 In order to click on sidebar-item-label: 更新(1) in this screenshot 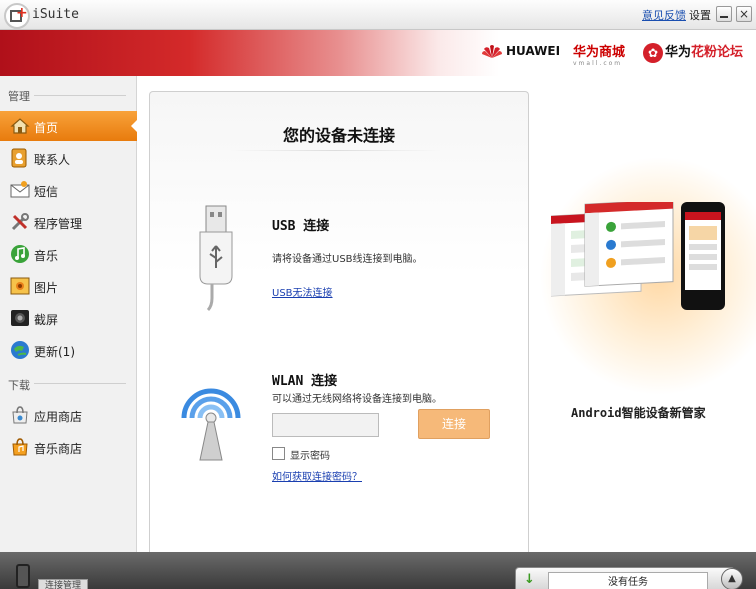, I will do `click(54, 352)`.